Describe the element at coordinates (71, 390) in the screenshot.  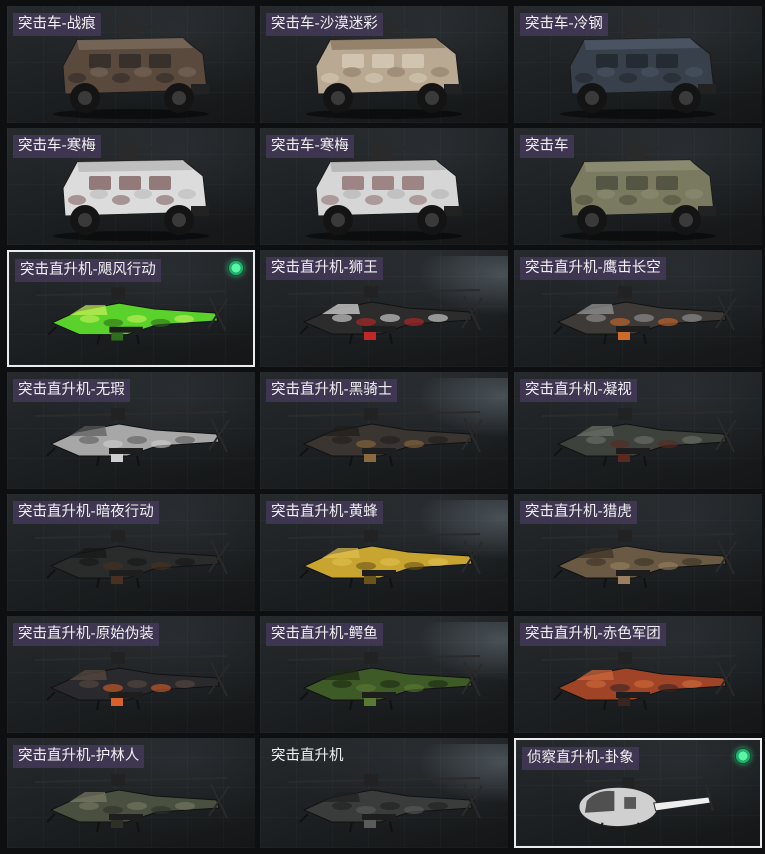
I see `skin-name-label: 突击直升机-无瑕` at that location.